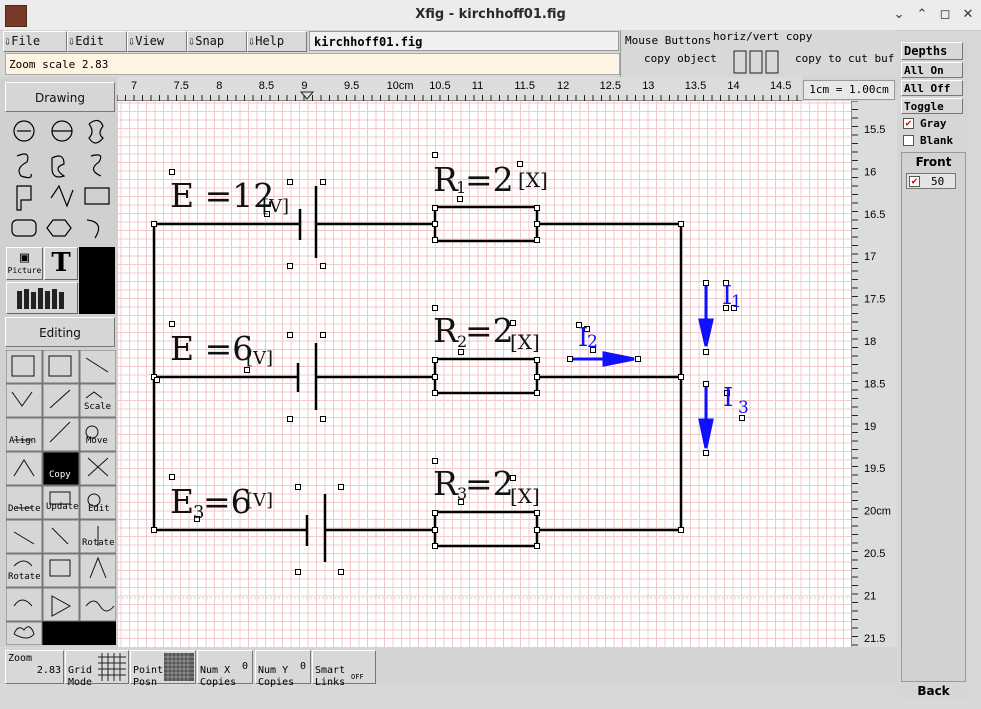  Describe the element at coordinates (35, 41) in the screenshot. I see `menu-file: ⇩File` at that location.